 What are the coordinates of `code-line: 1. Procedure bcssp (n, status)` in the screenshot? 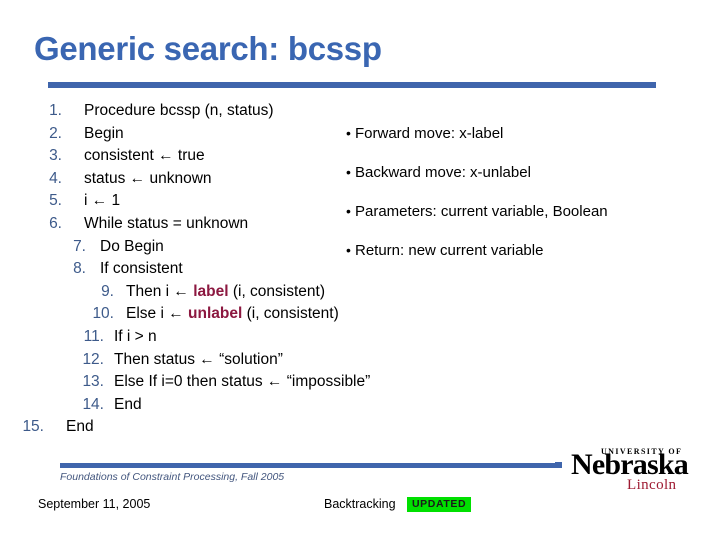 It's located at (233, 111).